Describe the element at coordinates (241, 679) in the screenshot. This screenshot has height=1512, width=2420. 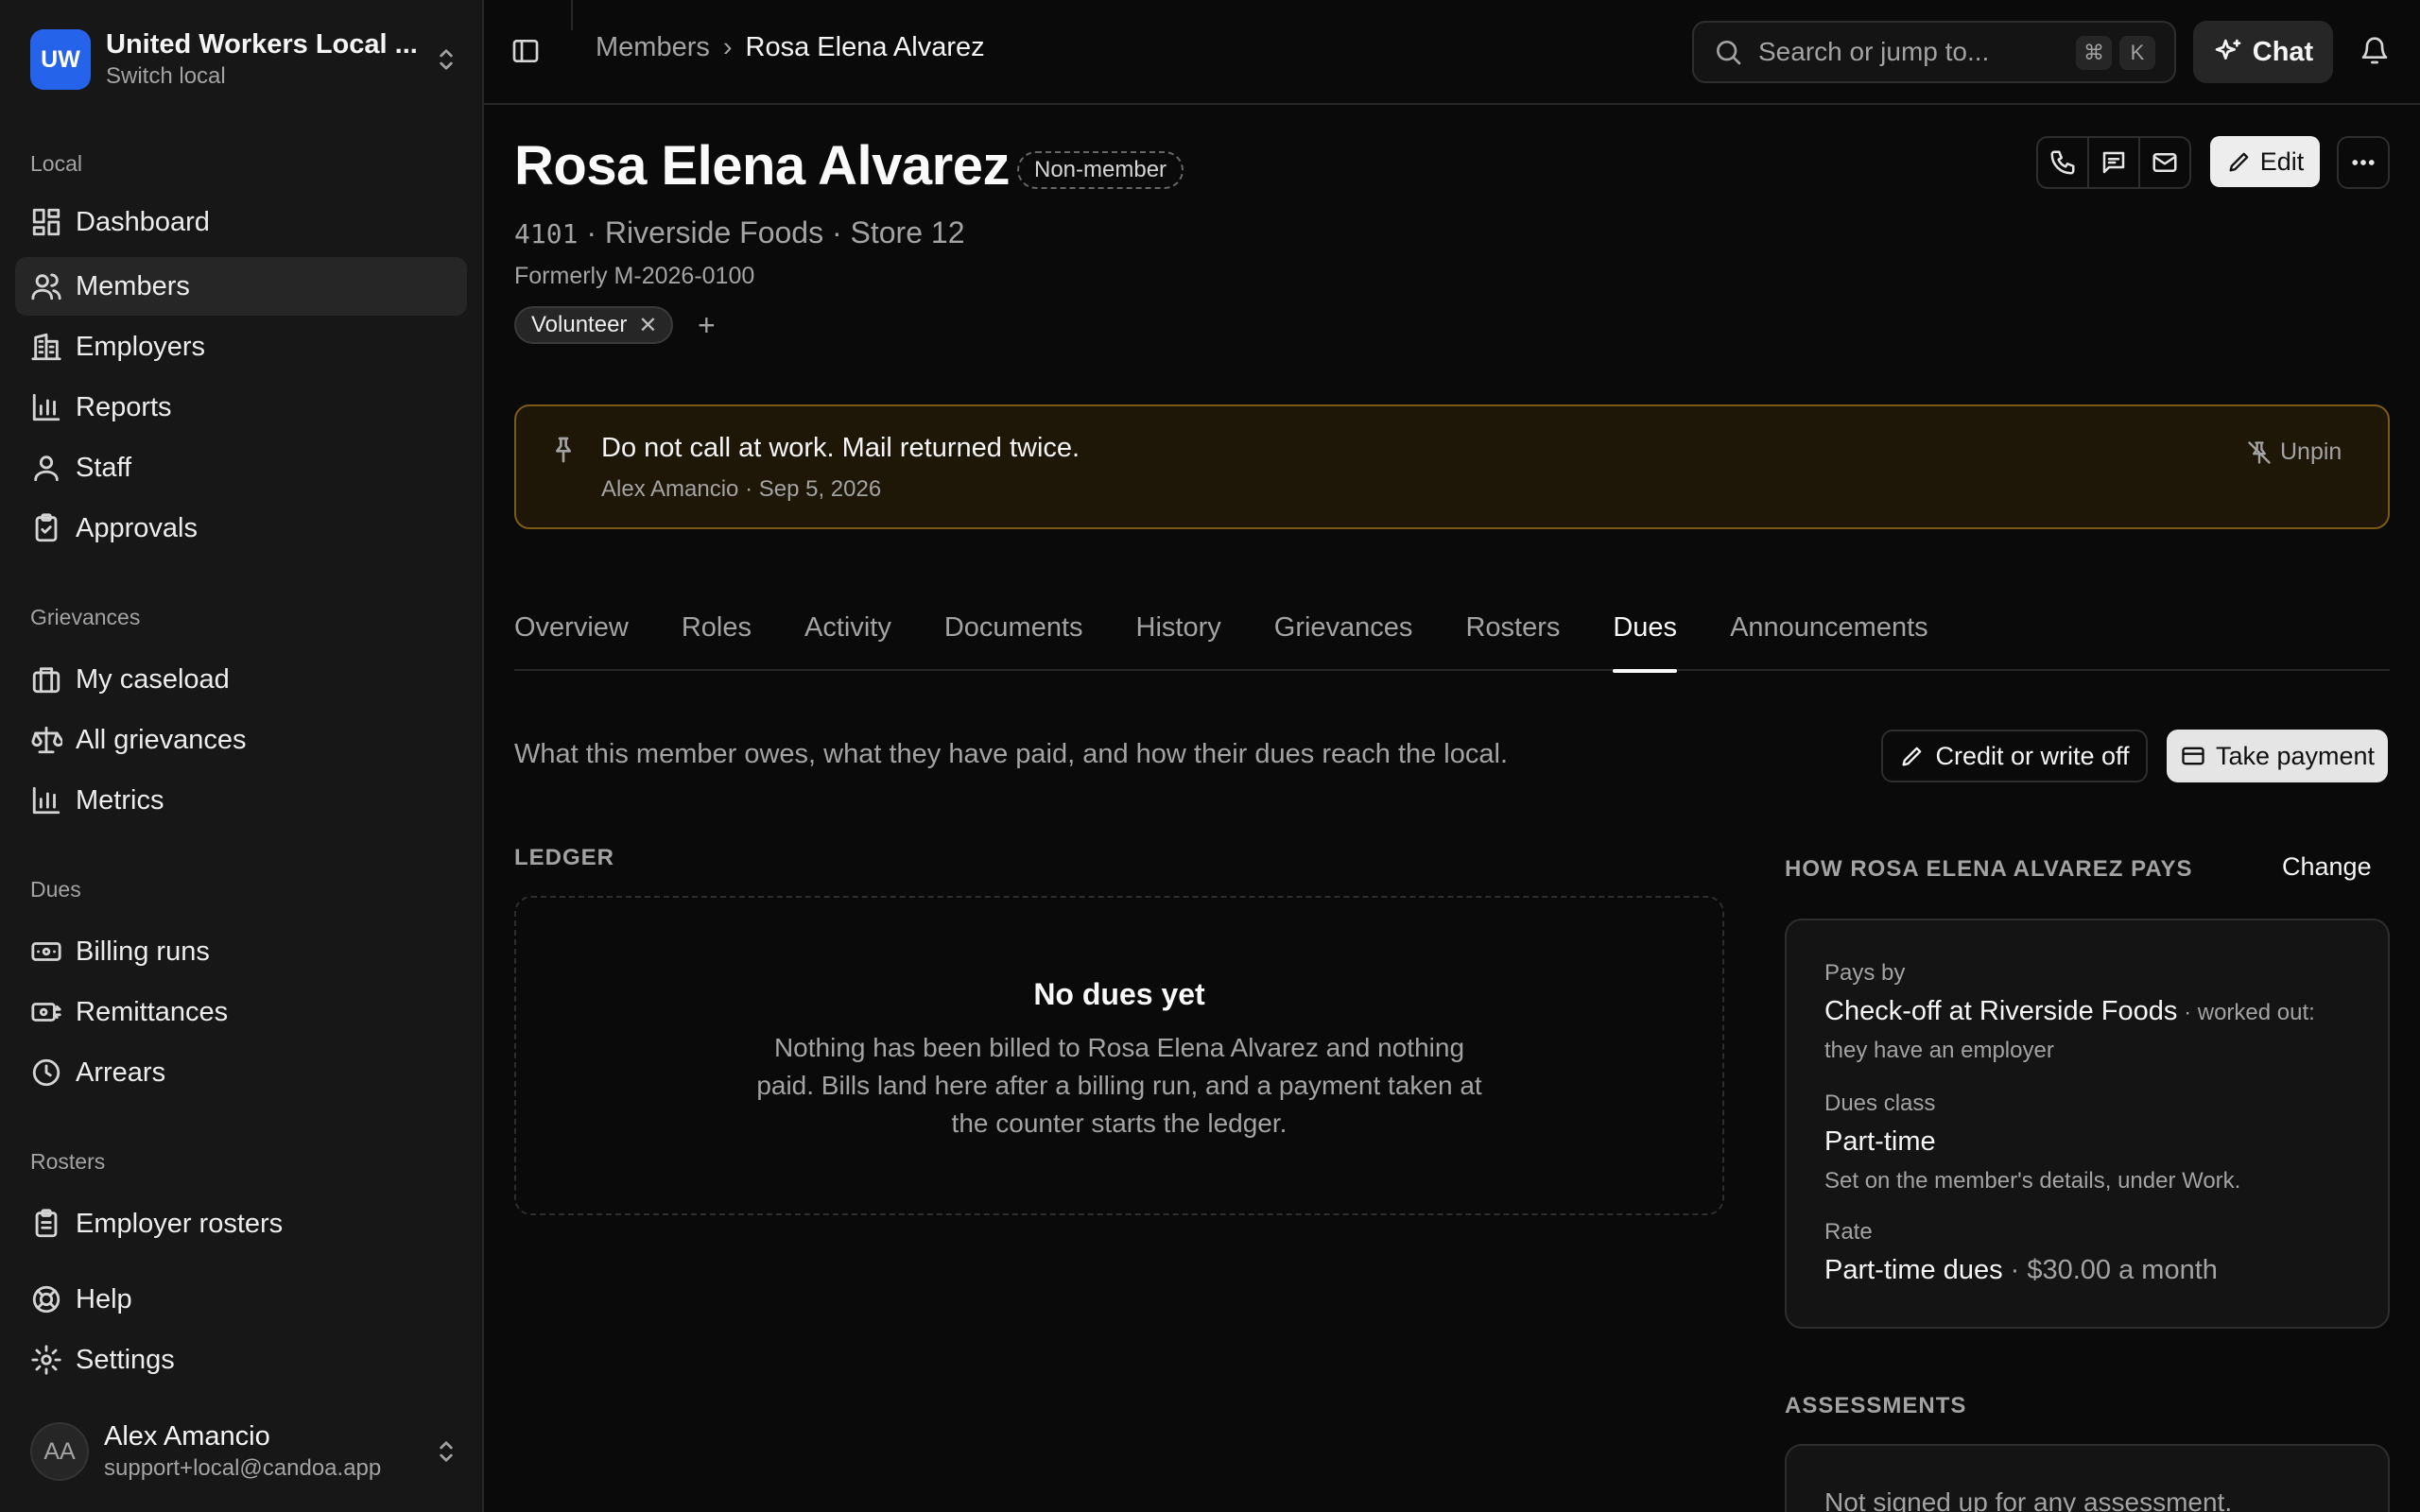
I see `sidebar-item-my-caseload: My caseload` at that location.